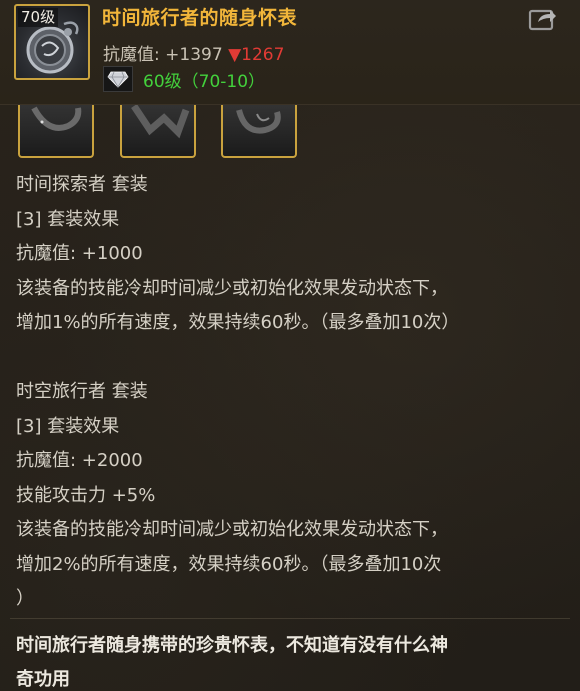 The width and height of the screenshot is (580, 691). What do you see at coordinates (235, 55) in the screenshot?
I see `down-arrow-icon: ▼` at bounding box center [235, 55].